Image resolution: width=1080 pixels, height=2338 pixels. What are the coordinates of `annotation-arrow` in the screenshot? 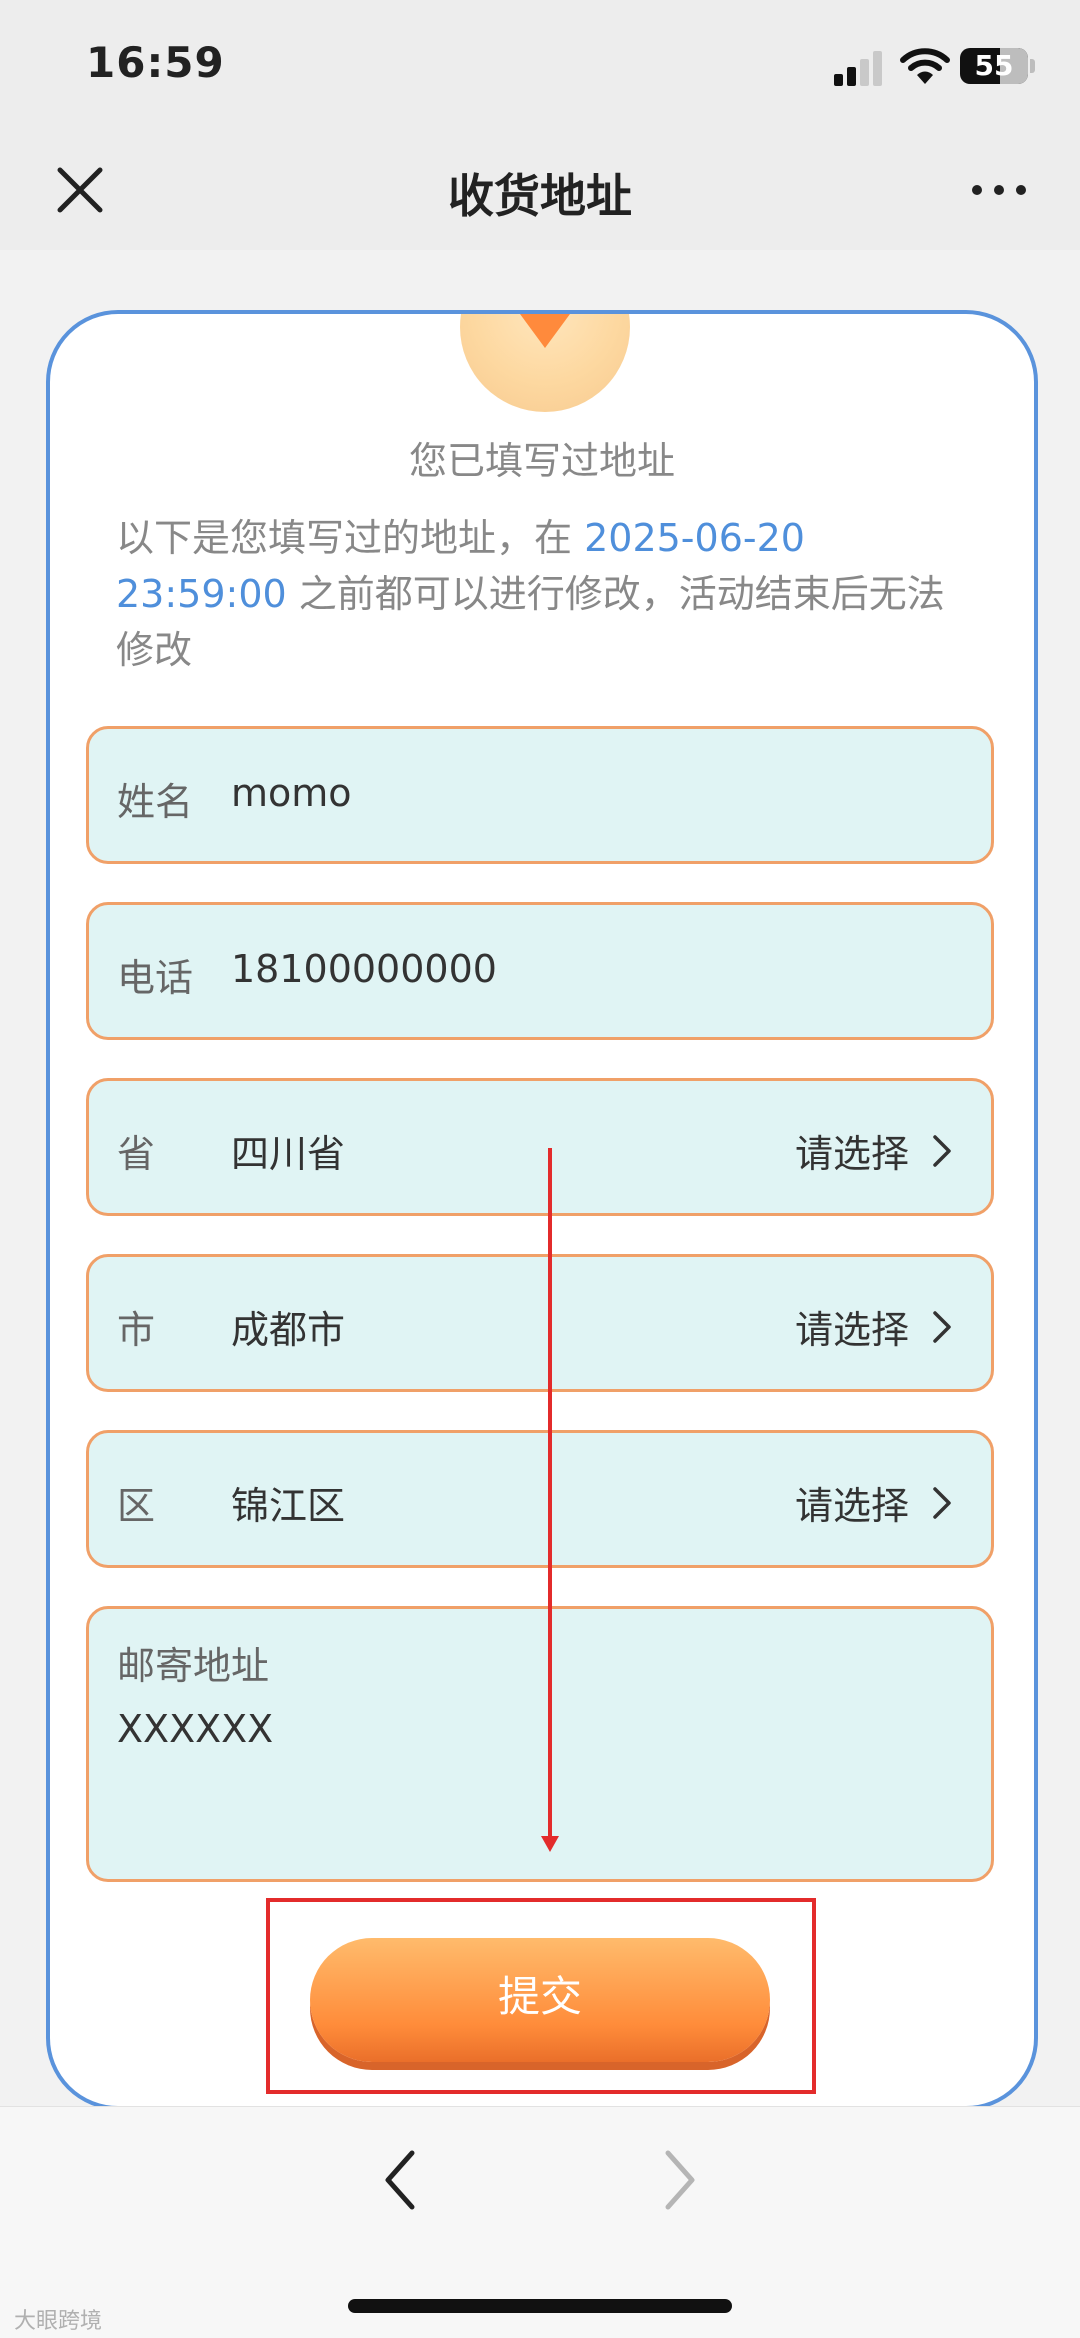 It's located at (550, 1493).